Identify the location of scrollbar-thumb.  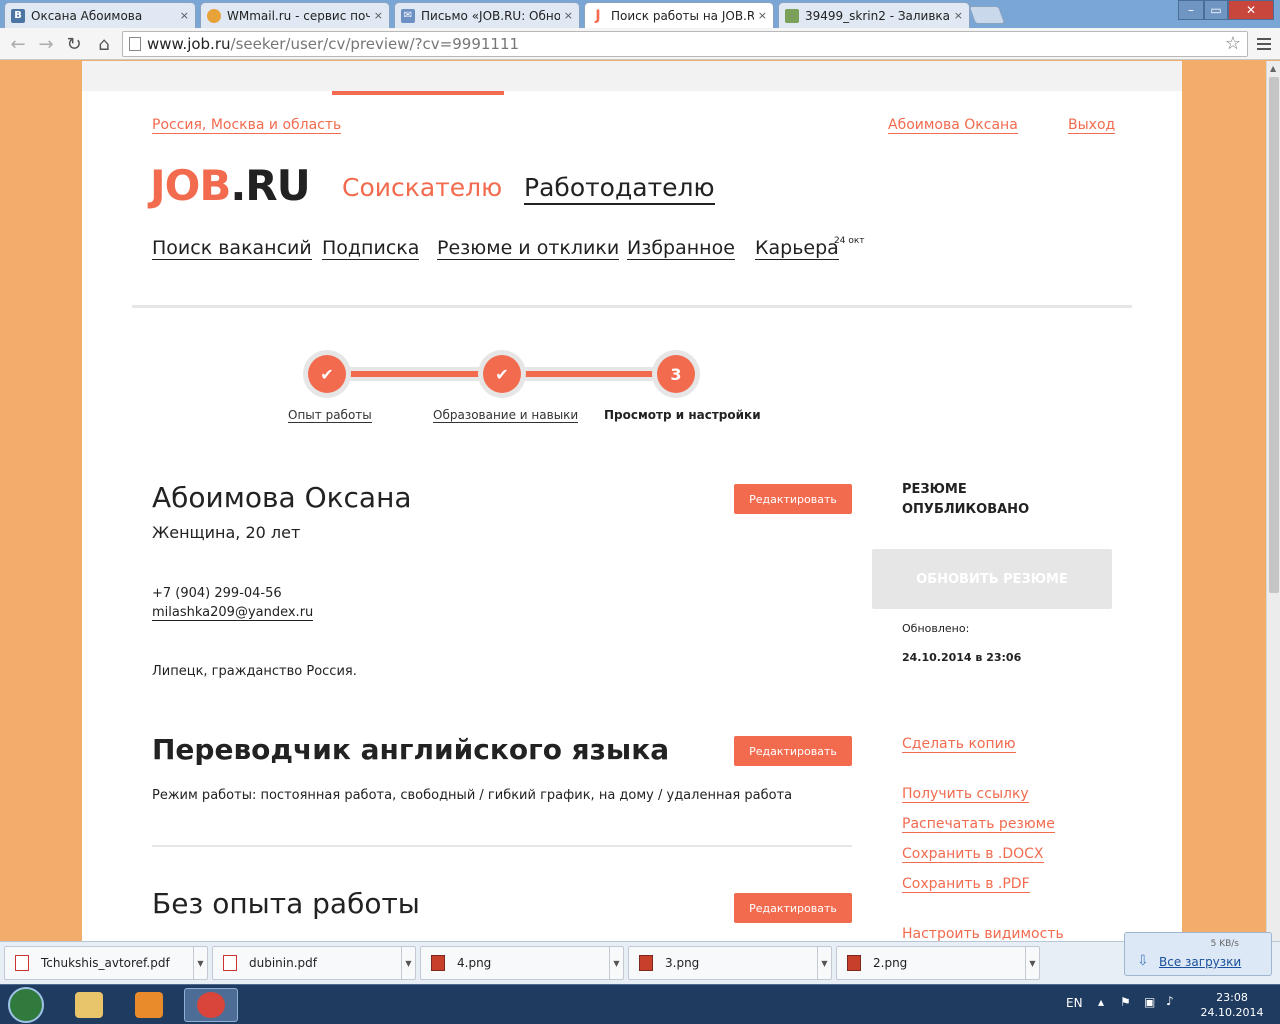
(1274, 335).